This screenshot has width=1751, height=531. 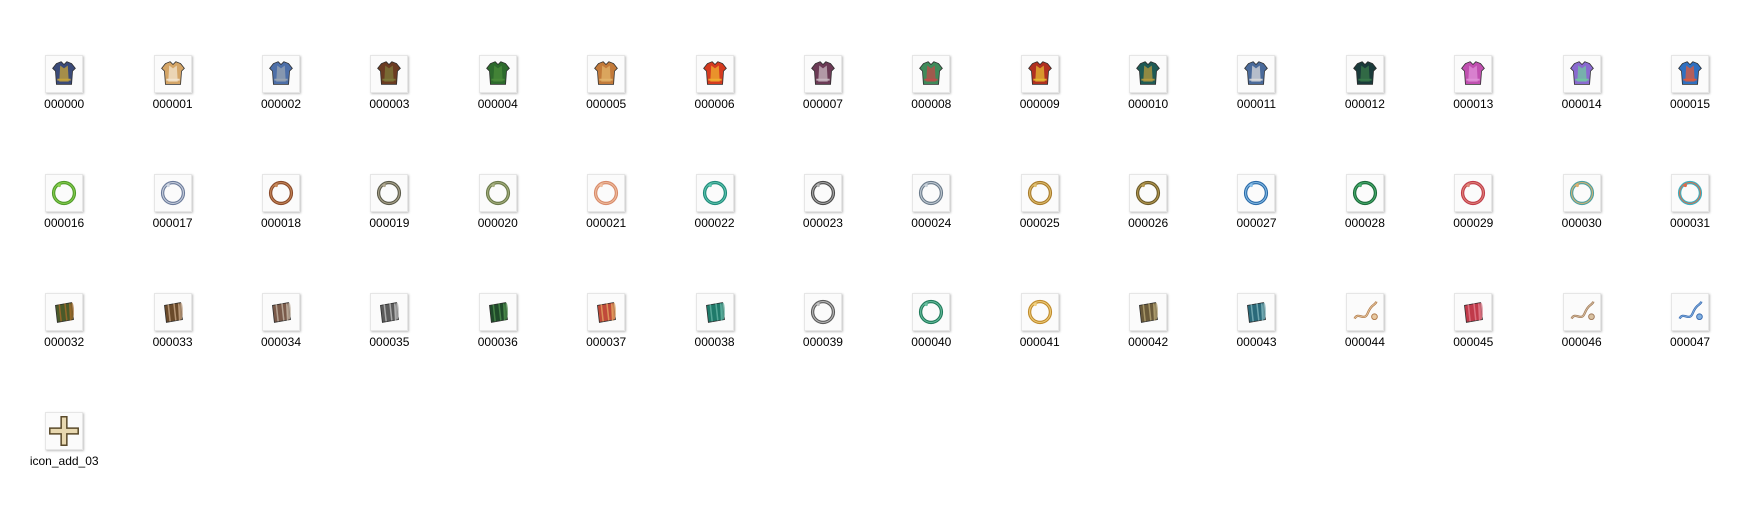 I want to click on file-item-000041: 000041, so click(x=1040, y=352).